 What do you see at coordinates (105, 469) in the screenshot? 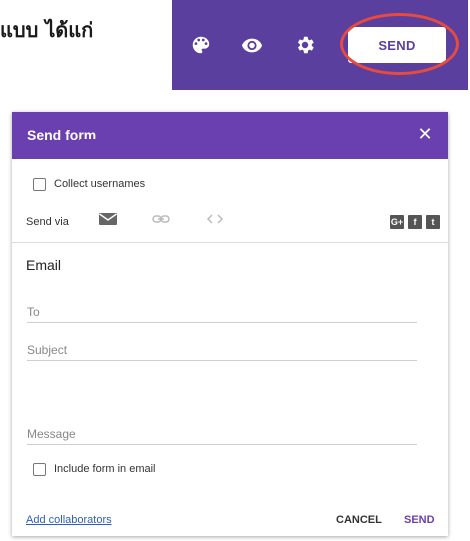
I see `include-form-label: Include form in email` at bounding box center [105, 469].